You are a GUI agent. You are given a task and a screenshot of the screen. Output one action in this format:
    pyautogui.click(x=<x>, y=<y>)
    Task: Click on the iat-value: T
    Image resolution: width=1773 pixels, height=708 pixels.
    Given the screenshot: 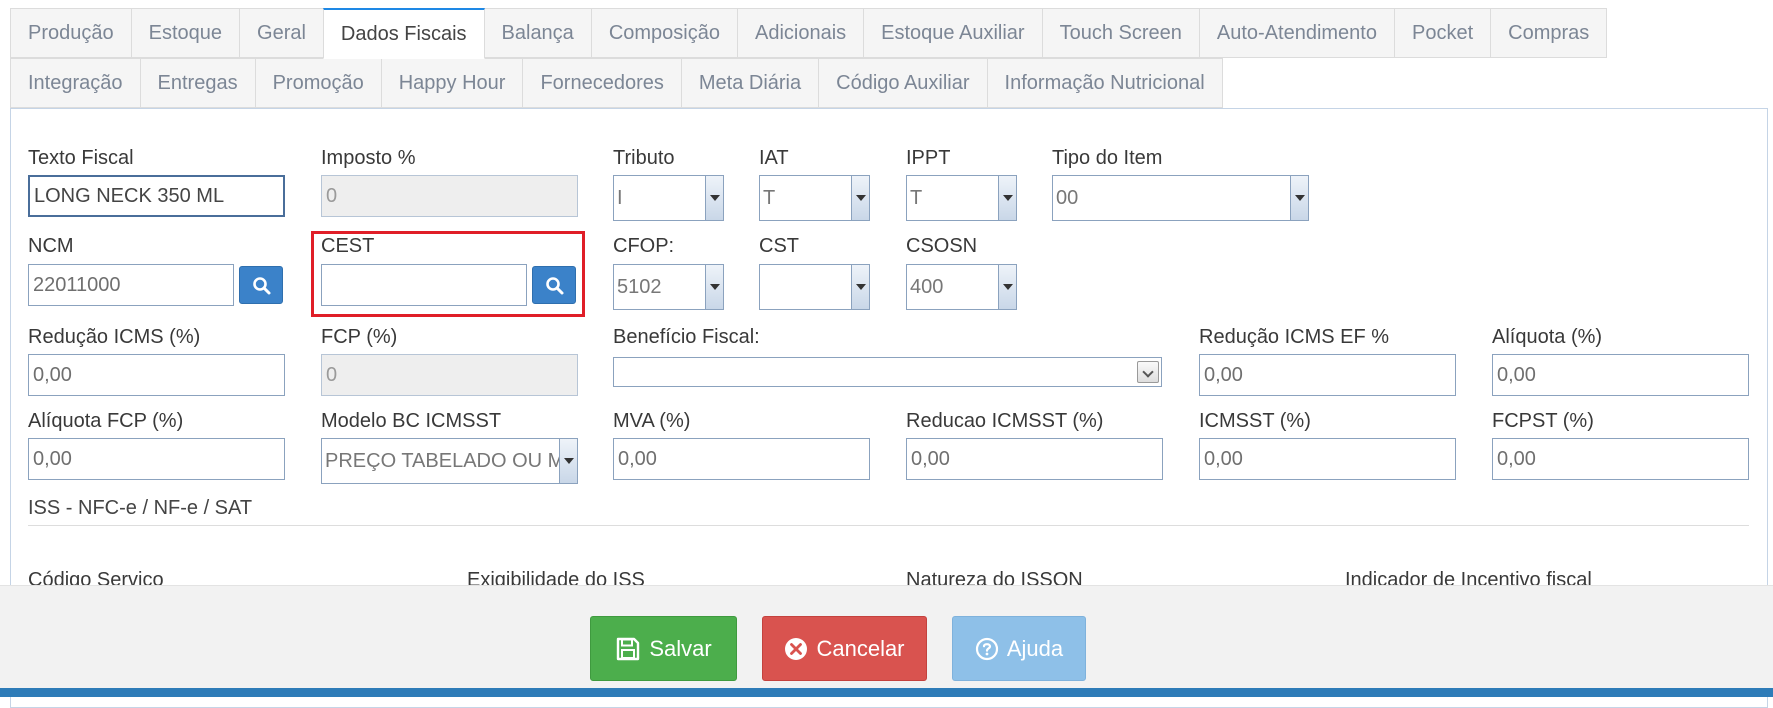 What is the action you would take?
    pyautogui.click(x=769, y=198)
    